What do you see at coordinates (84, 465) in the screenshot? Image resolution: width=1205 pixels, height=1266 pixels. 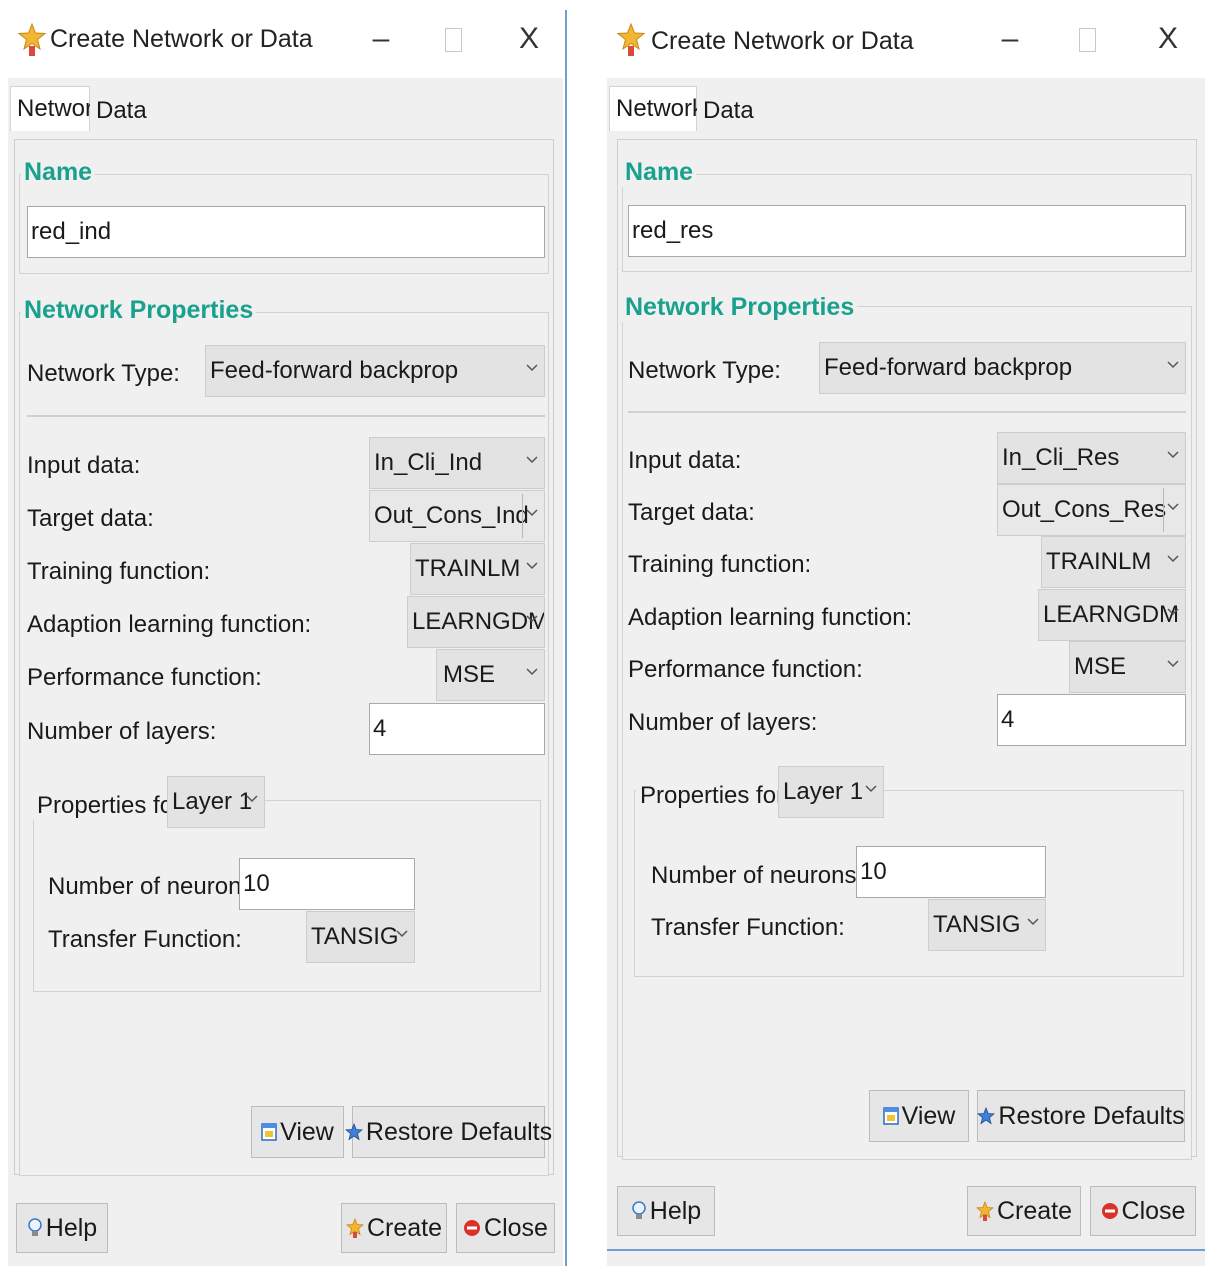 I see `input-data-label: Input data:` at bounding box center [84, 465].